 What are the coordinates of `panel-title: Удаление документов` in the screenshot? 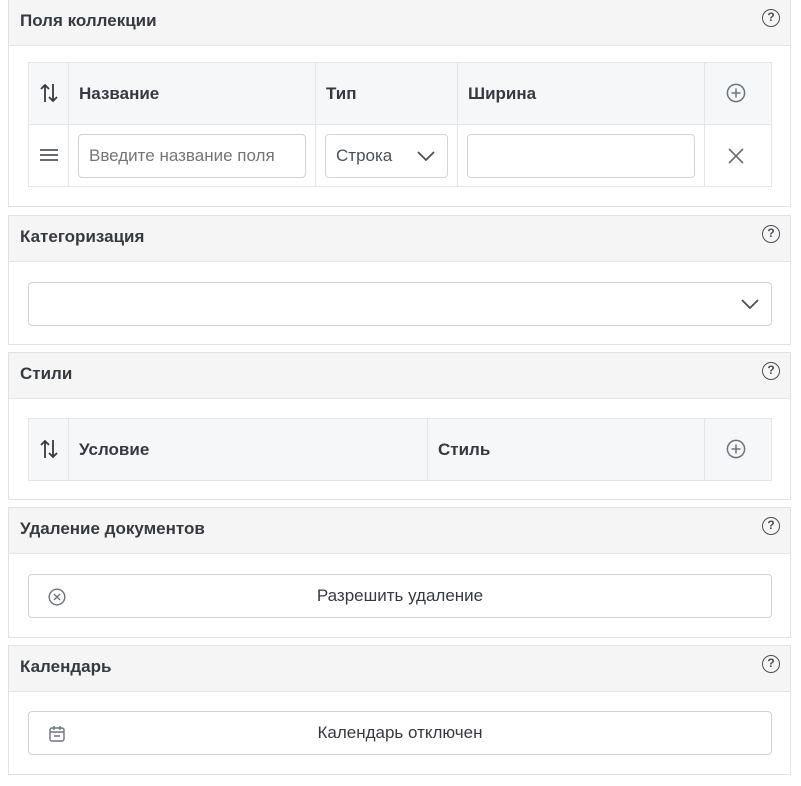 It's located at (112, 528).